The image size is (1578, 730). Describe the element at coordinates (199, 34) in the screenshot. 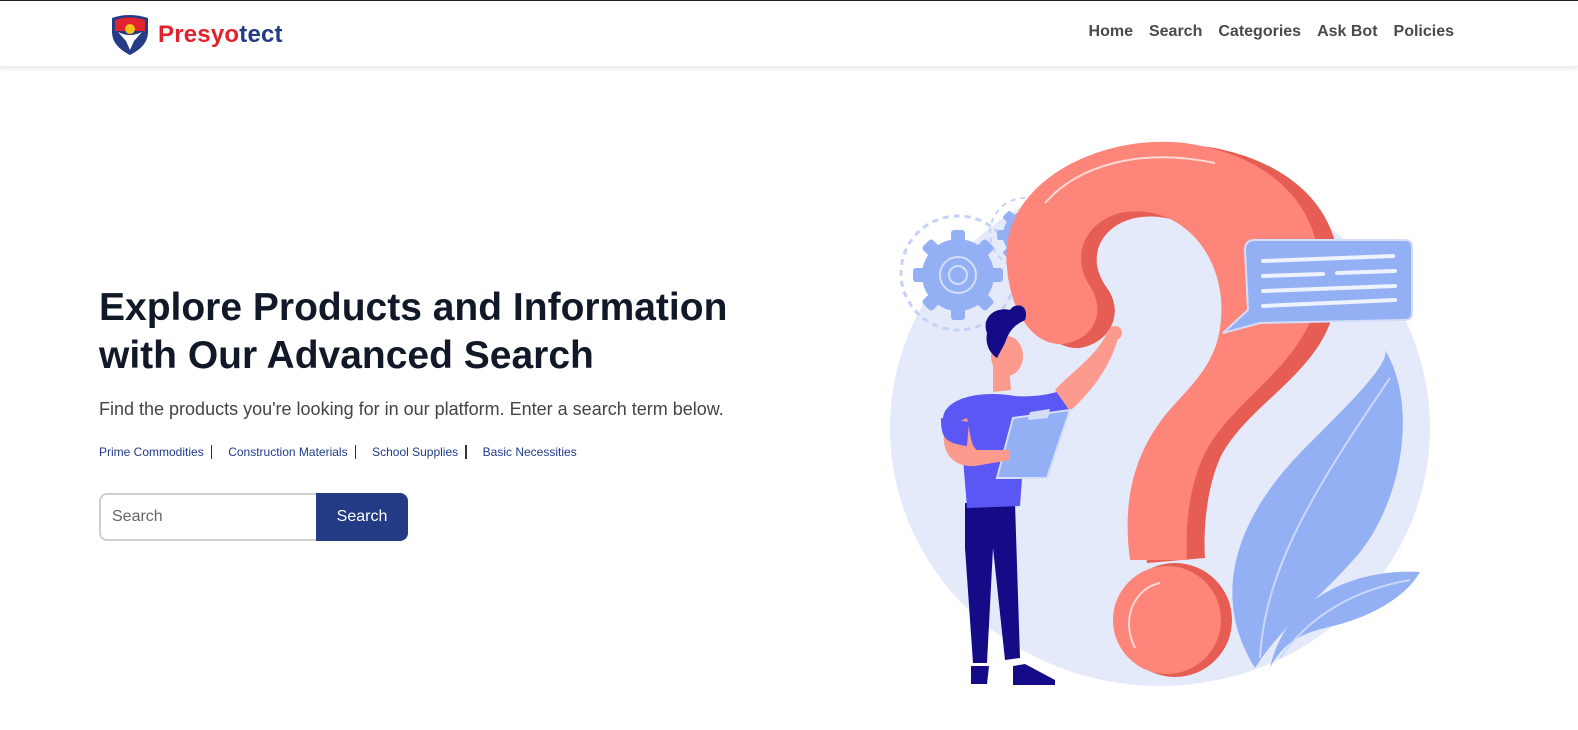

I see `brand-name-part-a: Presyo` at that location.